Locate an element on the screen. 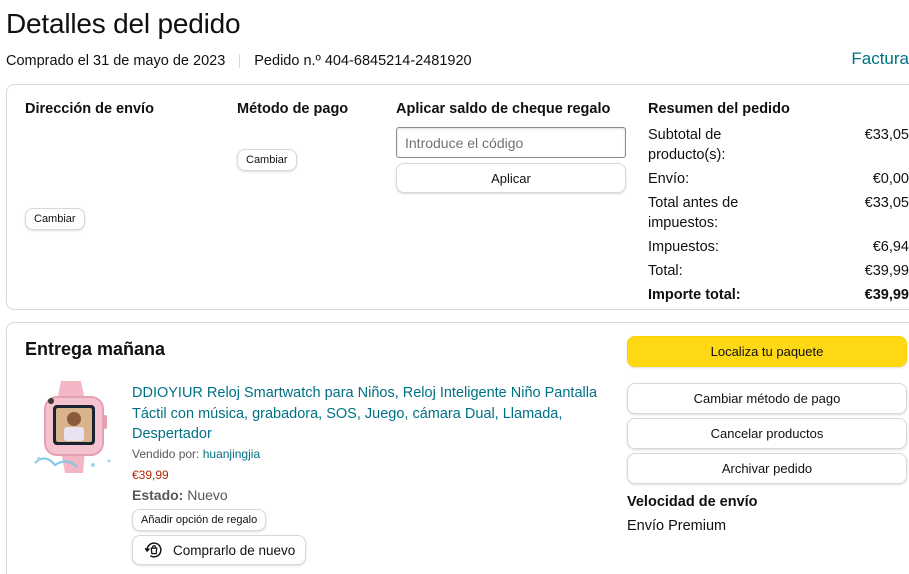 This screenshot has width=909, height=574. meta-divider is located at coordinates (240, 61).